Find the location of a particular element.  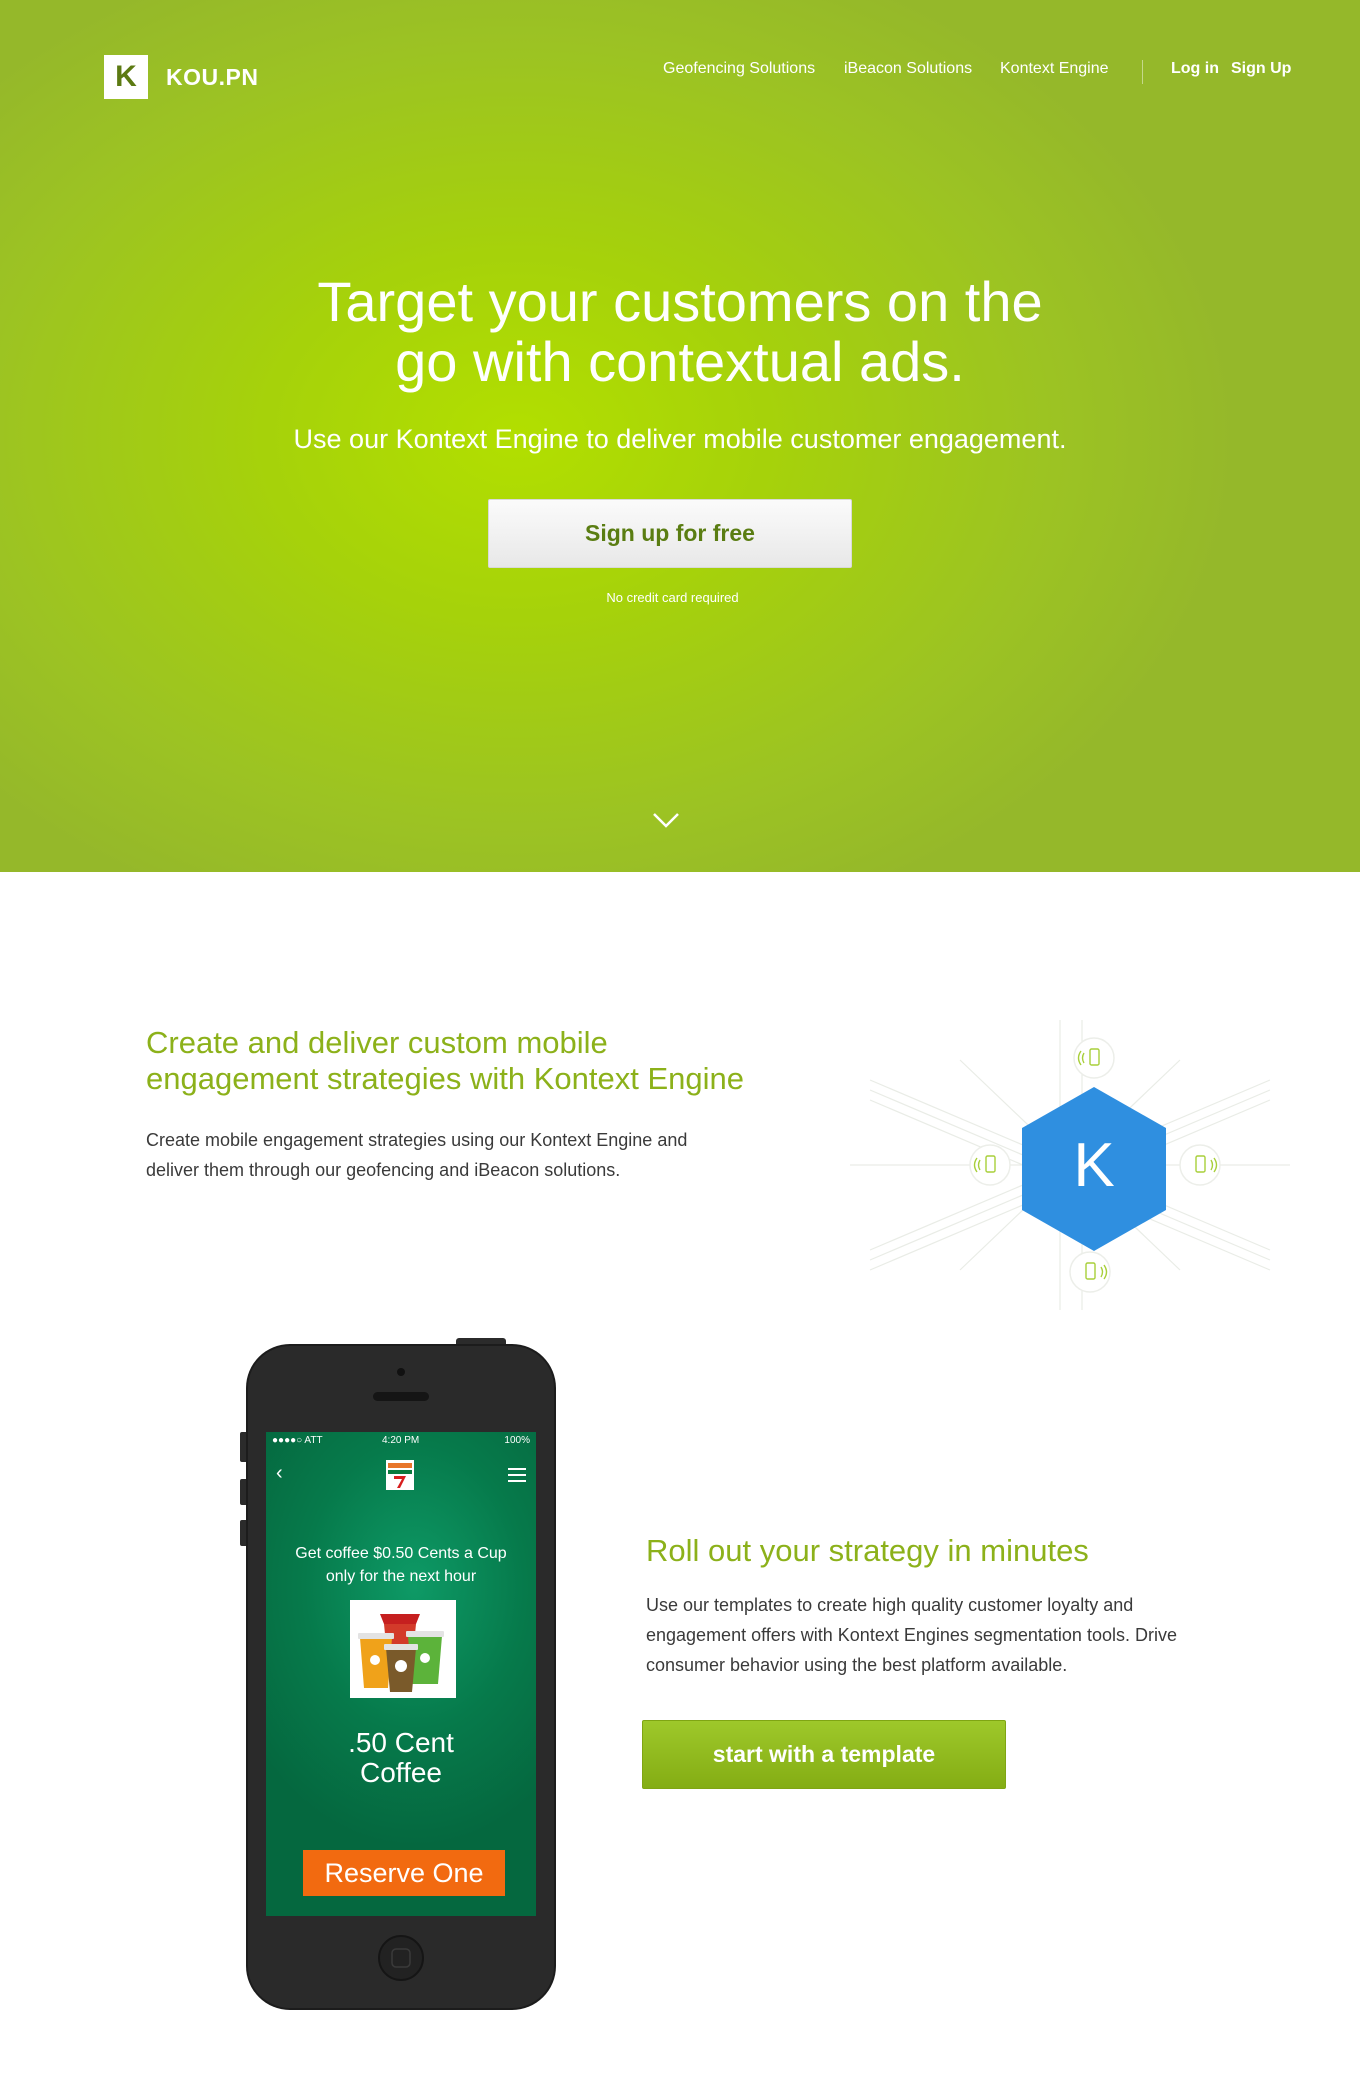

app-bar: ‹ is located at coordinates (401, 1475).